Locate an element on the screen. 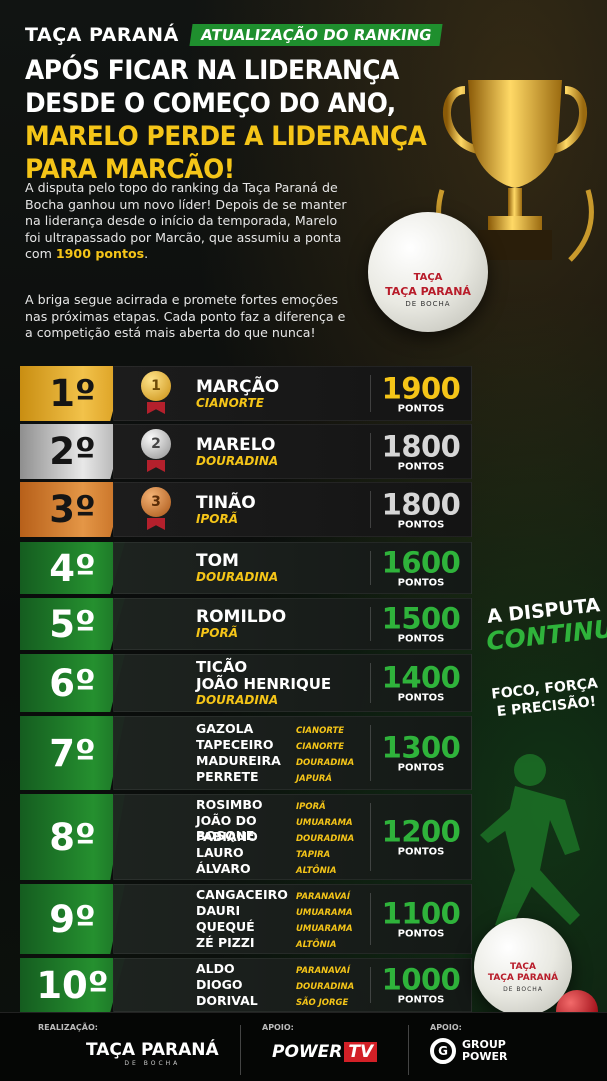  player-name: ROSIMBO is located at coordinates (229, 804).